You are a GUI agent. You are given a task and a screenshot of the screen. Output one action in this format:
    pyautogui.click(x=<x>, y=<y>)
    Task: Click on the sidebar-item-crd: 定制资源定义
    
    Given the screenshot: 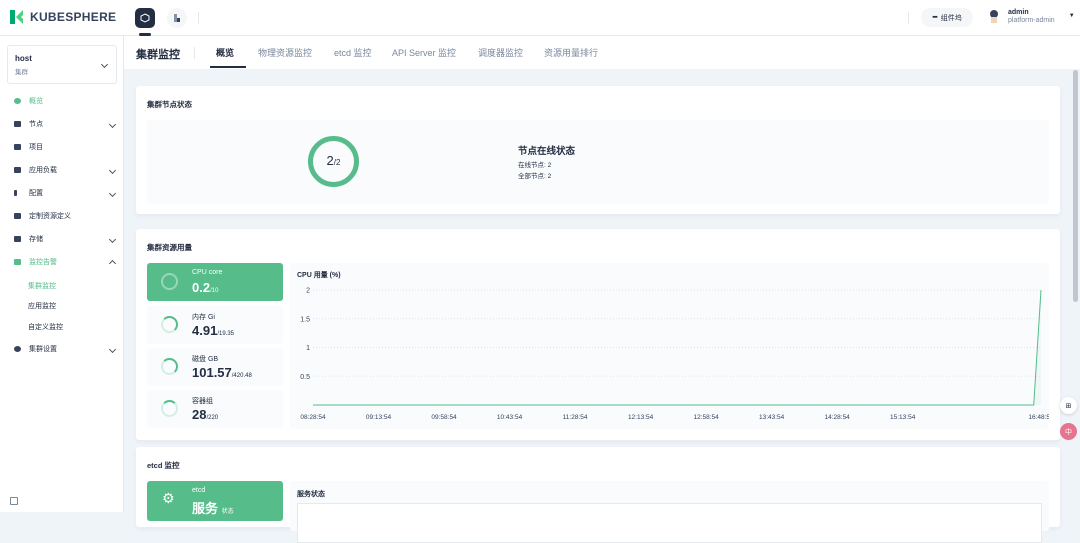 What is the action you would take?
    pyautogui.click(x=62, y=216)
    